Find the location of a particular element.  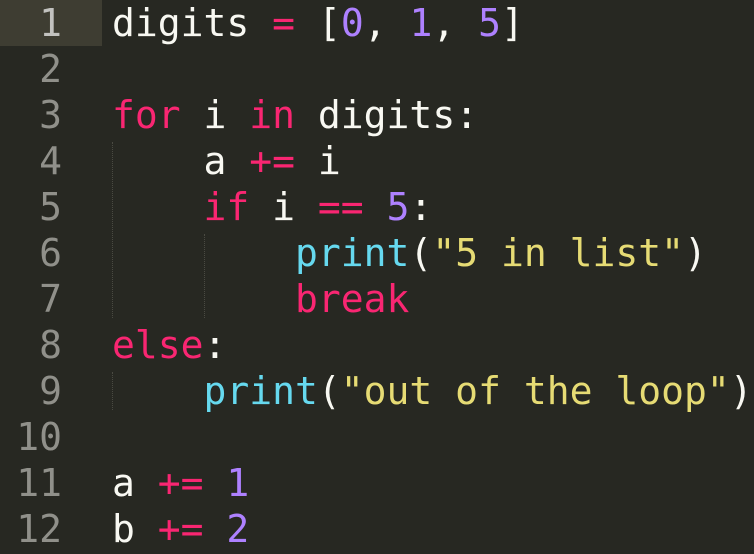

code-line: 6 print("5 in list") is located at coordinates (377, 253).